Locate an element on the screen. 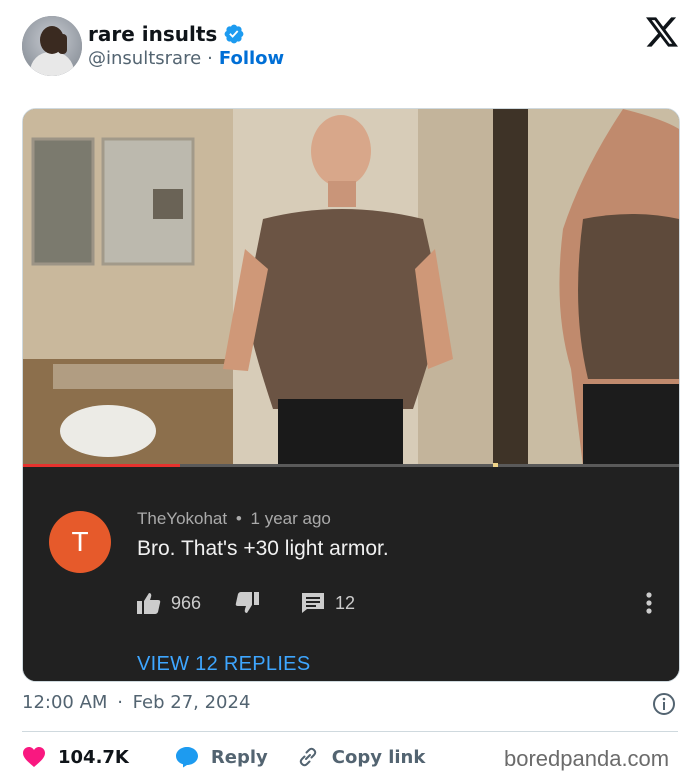  copy-link-button: Copy link is located at coordinates (361, 757).